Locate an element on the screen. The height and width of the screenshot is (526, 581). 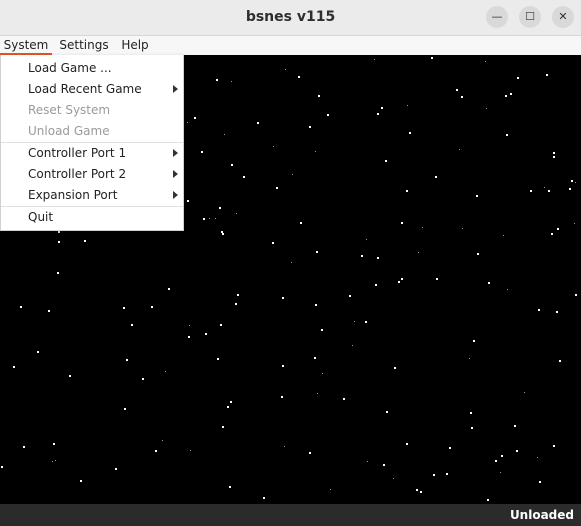
menu-item-controller-port-1: Controller Port 1 is located at coordinates (92, 153).